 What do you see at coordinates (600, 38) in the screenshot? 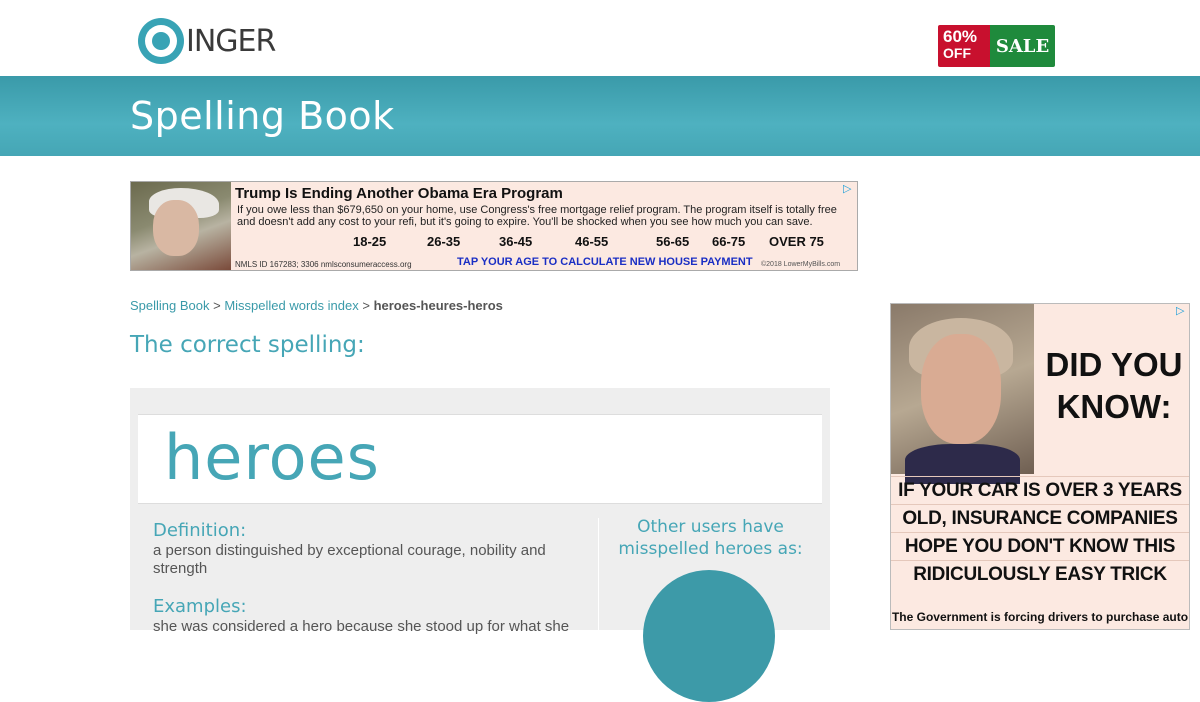
I see `site-header: INGER 60% OFF SALE` at bounding box center [600, 38].